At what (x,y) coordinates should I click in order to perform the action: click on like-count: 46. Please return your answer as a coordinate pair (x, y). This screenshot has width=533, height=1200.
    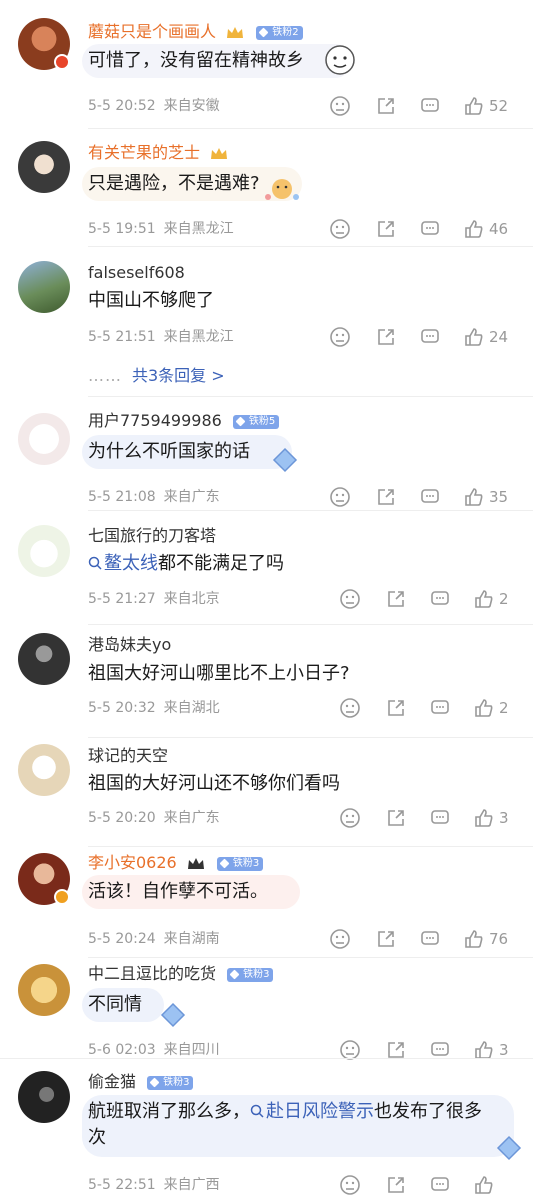
    Looking at the image, I should click on (499, 229).